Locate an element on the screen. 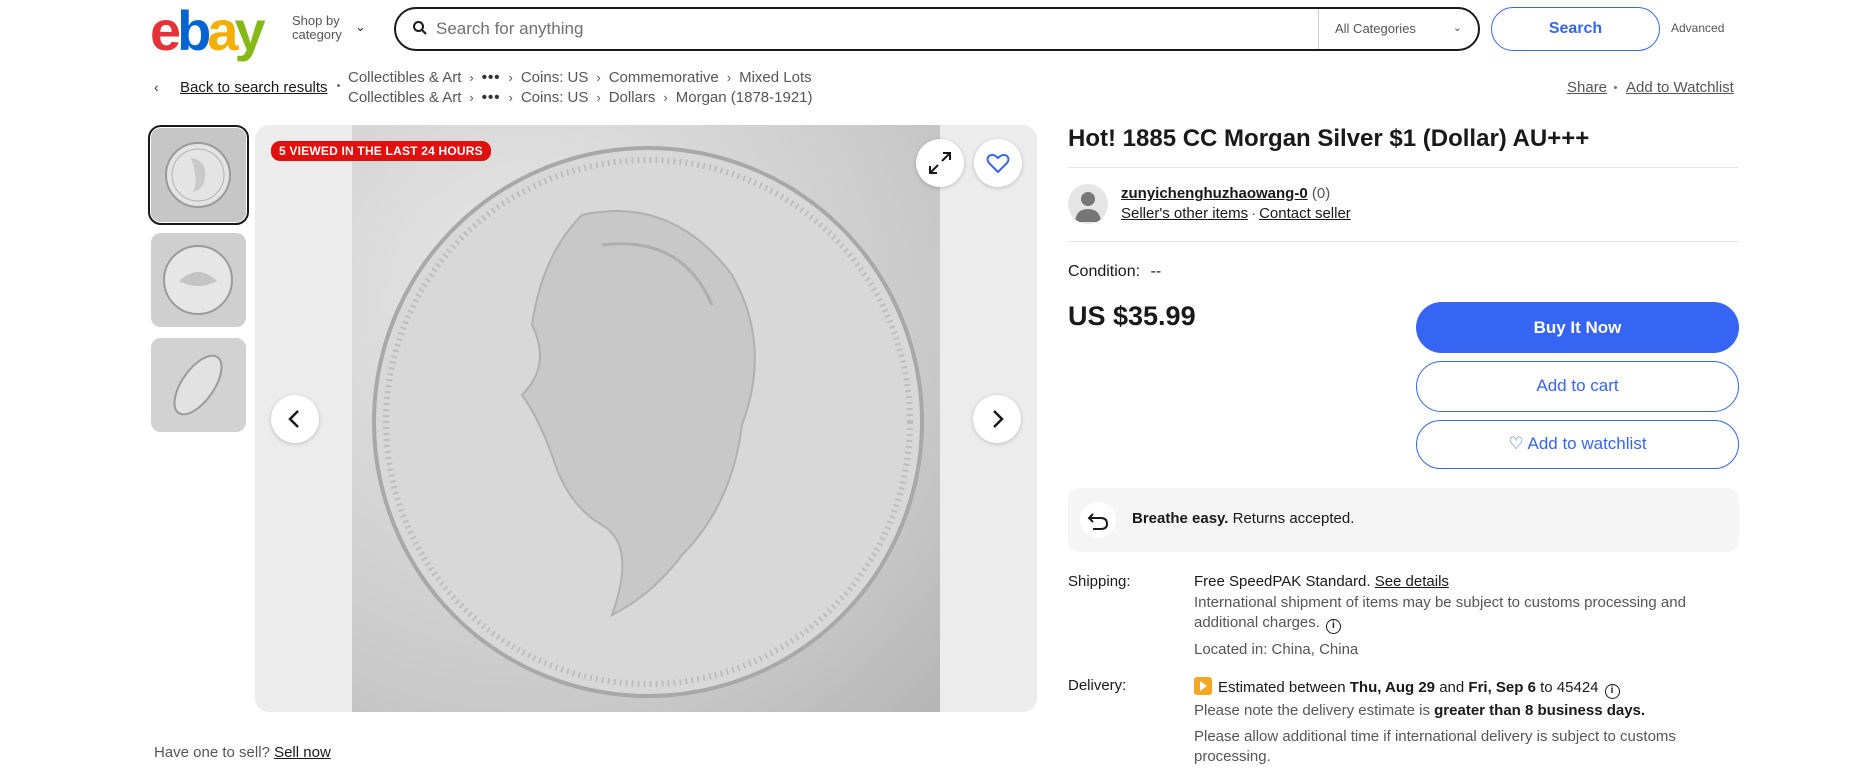 Image resolution: width=1869 pixels, height=768 pixels. category-select: All Categories ⌄ is located at coordinates (1399, 29).